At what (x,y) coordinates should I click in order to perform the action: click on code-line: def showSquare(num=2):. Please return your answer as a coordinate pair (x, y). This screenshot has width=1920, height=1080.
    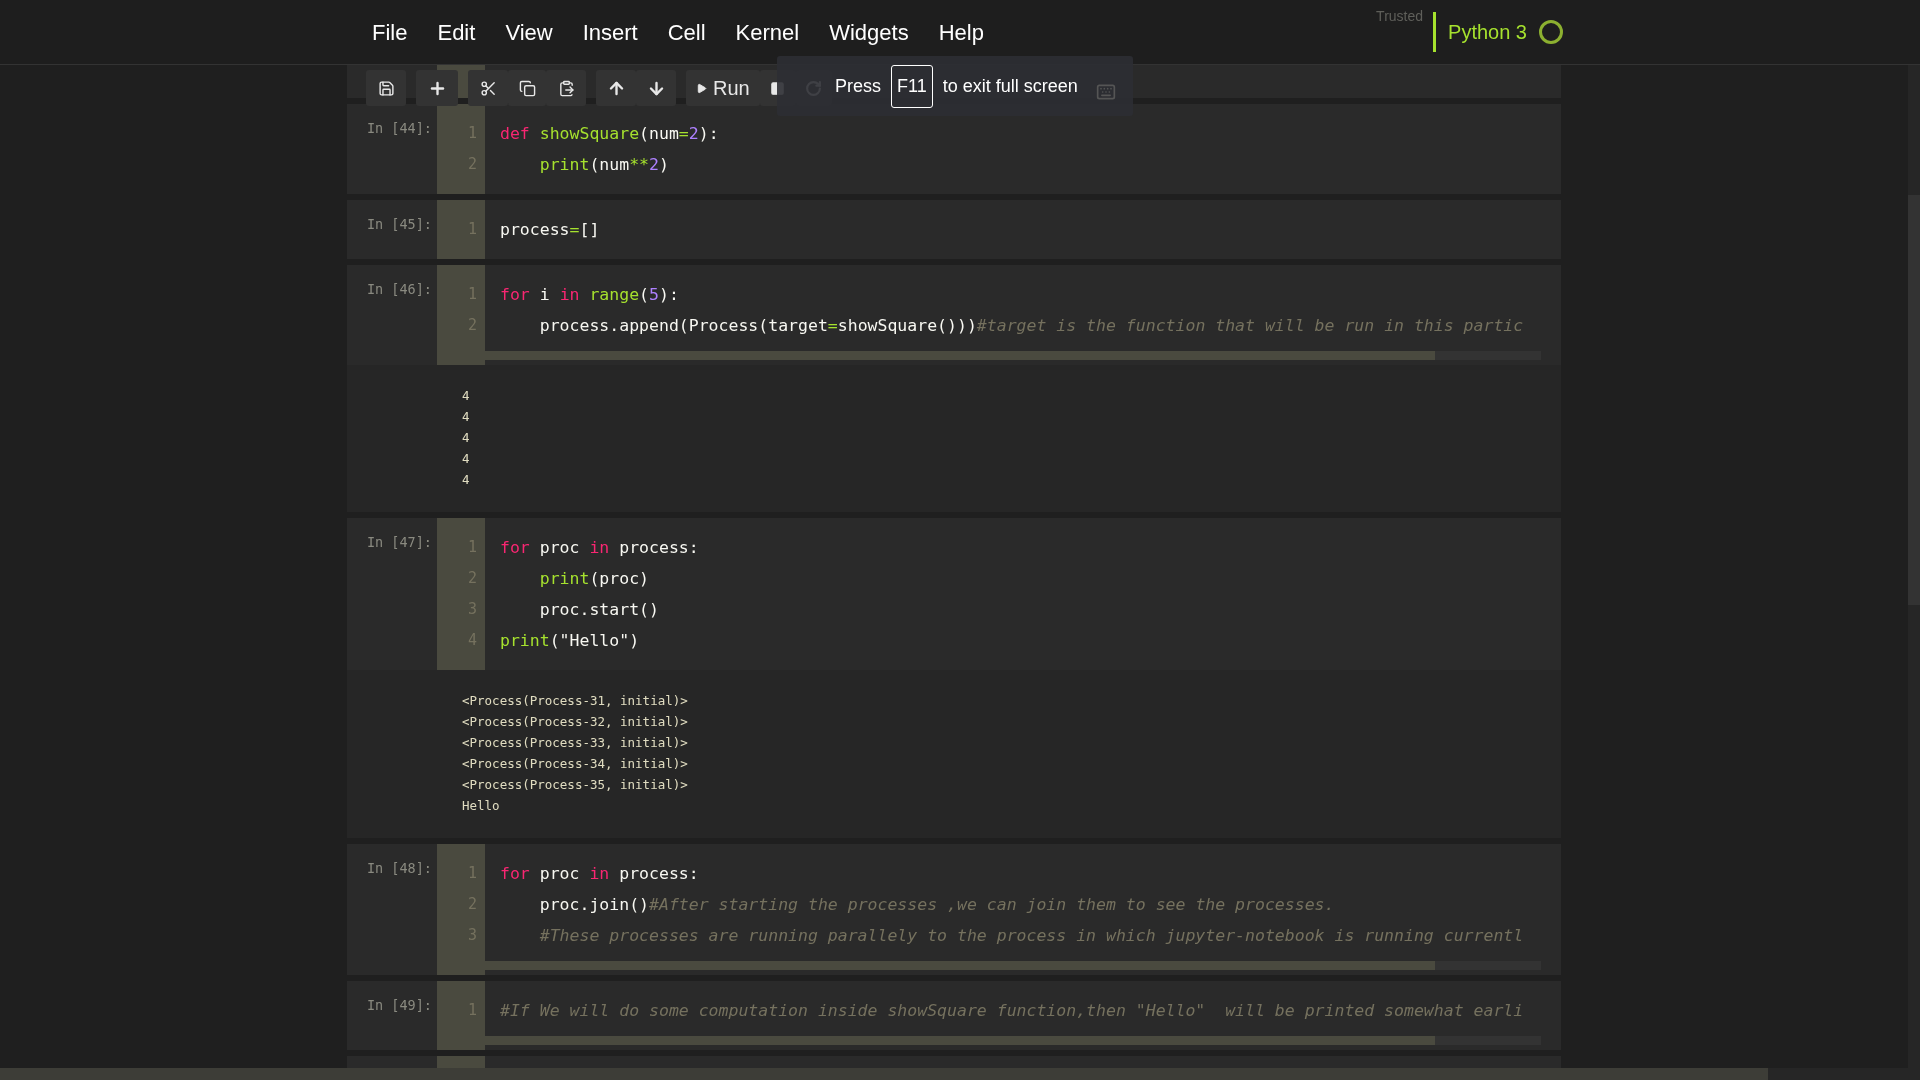
    Looking at the image, I should click on (609, 133).